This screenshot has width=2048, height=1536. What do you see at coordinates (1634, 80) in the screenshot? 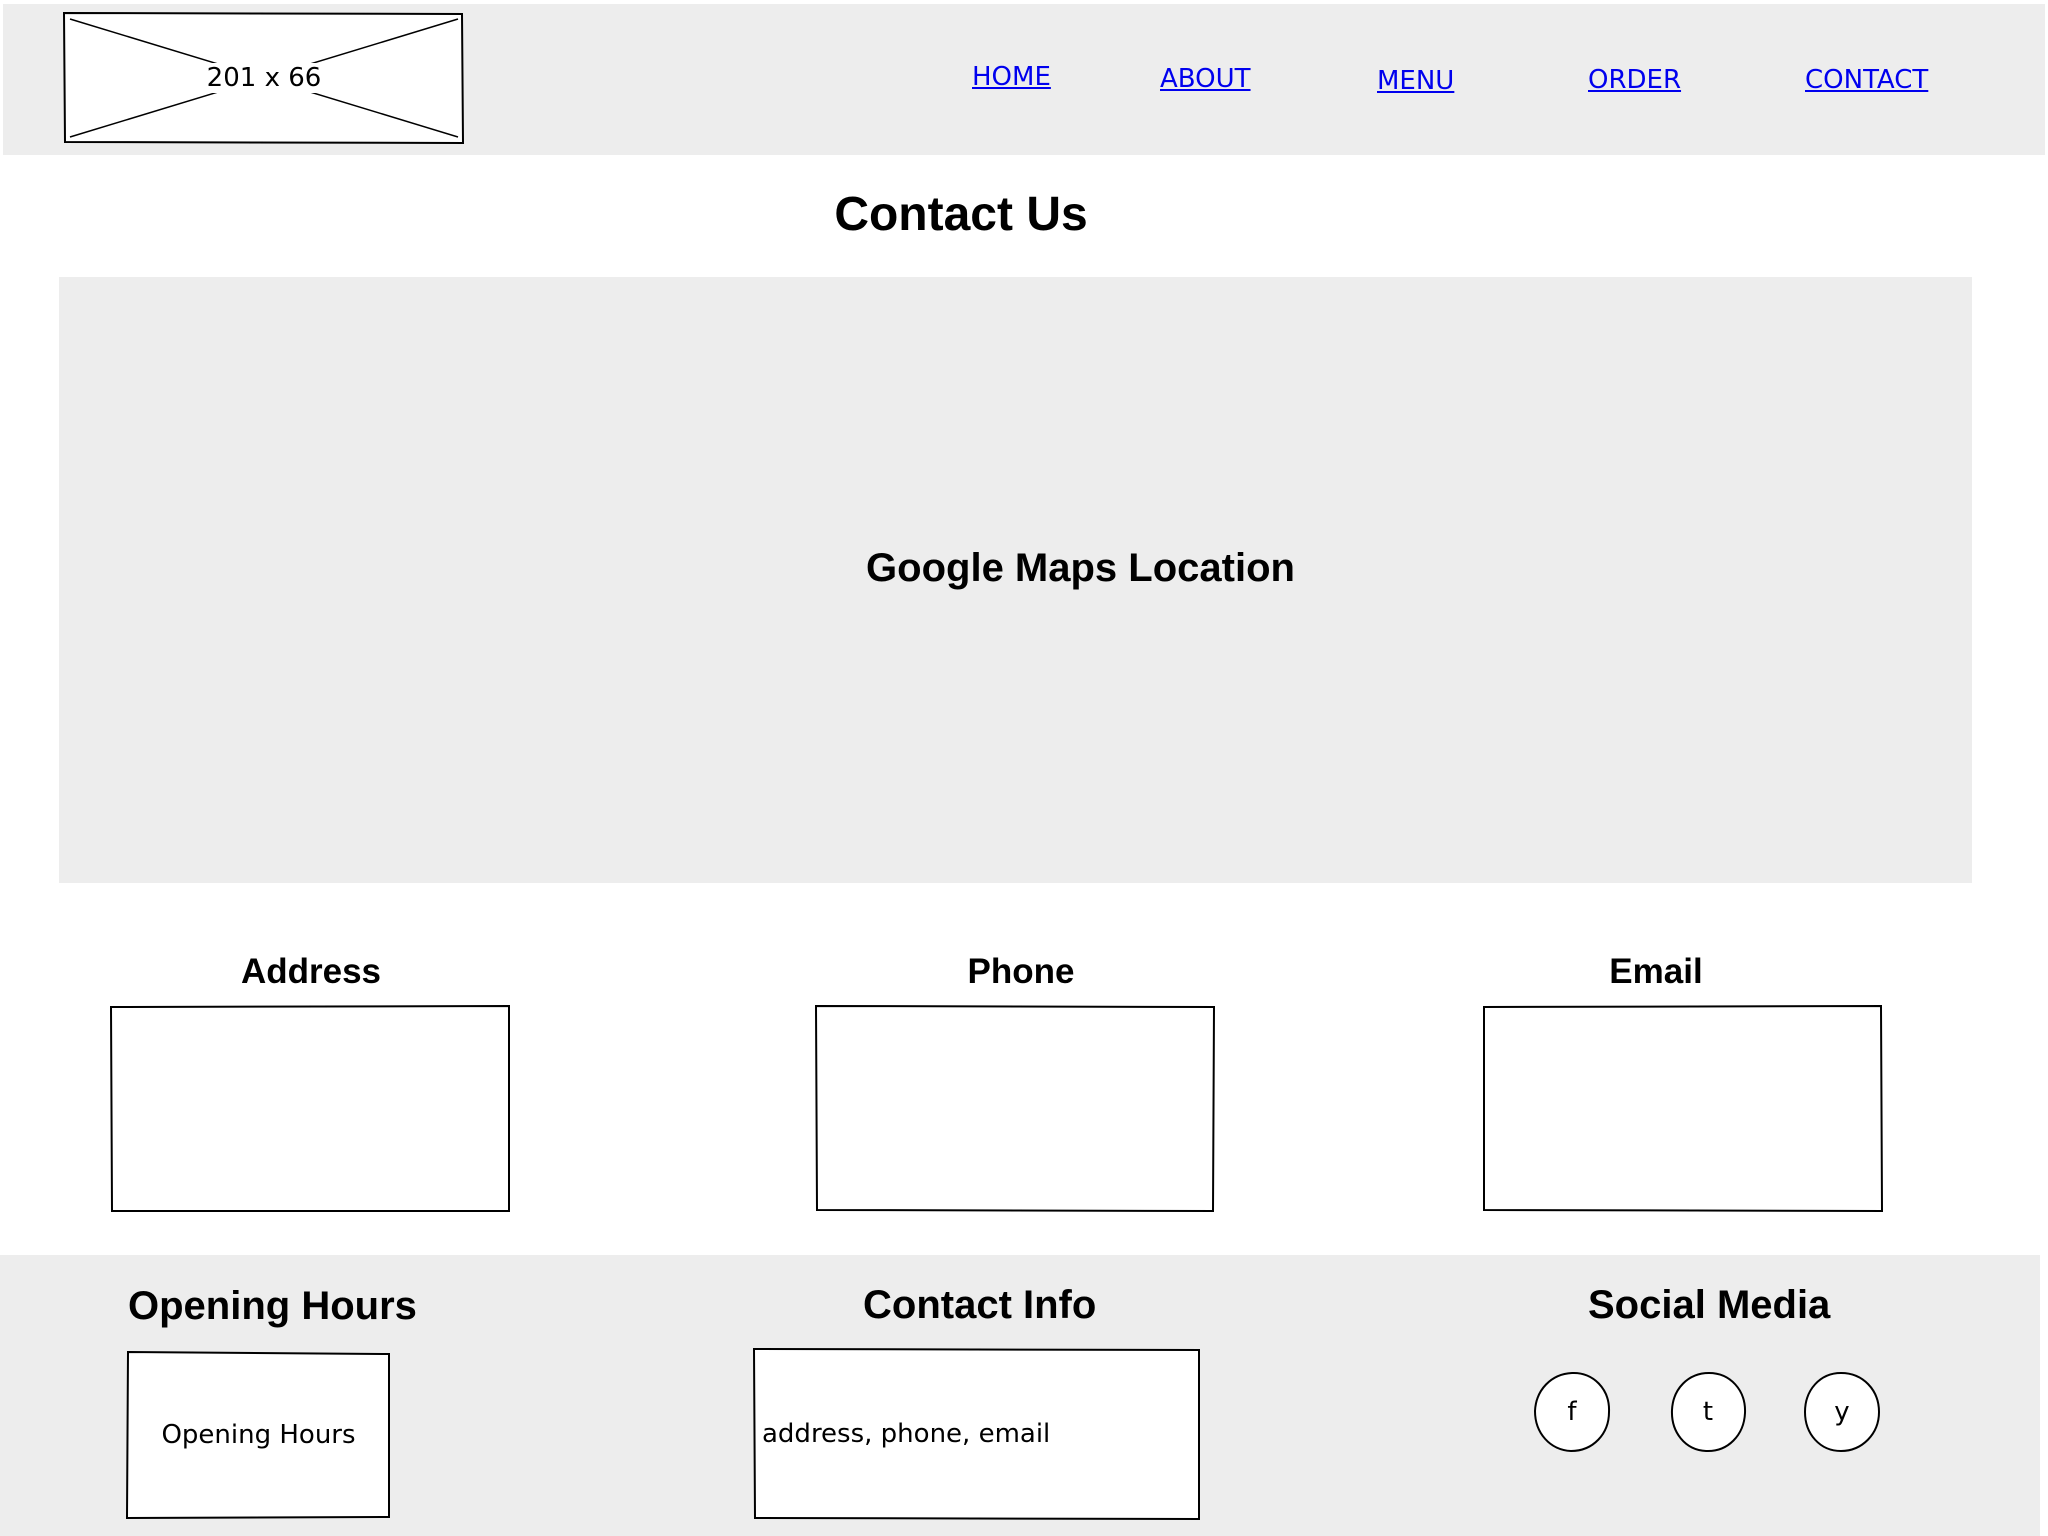
I see `nav-order-link: ORDER` at bounding box center [1634, 80].